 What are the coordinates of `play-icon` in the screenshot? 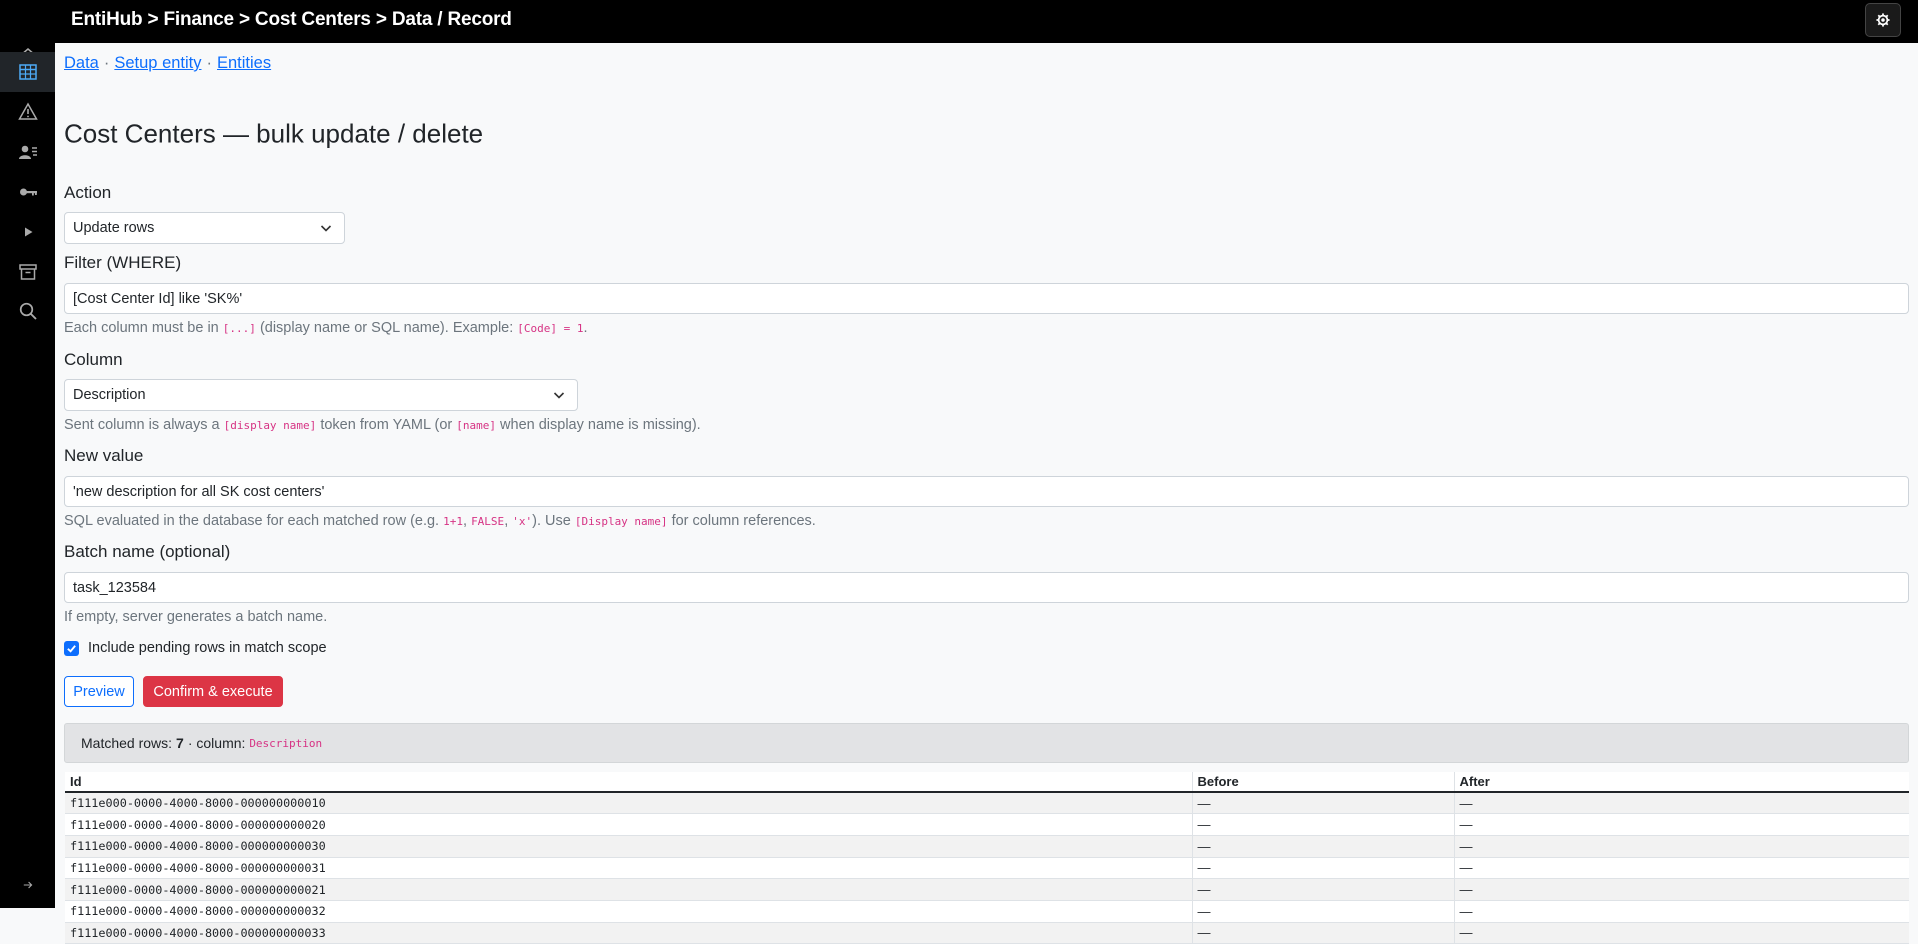 It's located at (28, 232).